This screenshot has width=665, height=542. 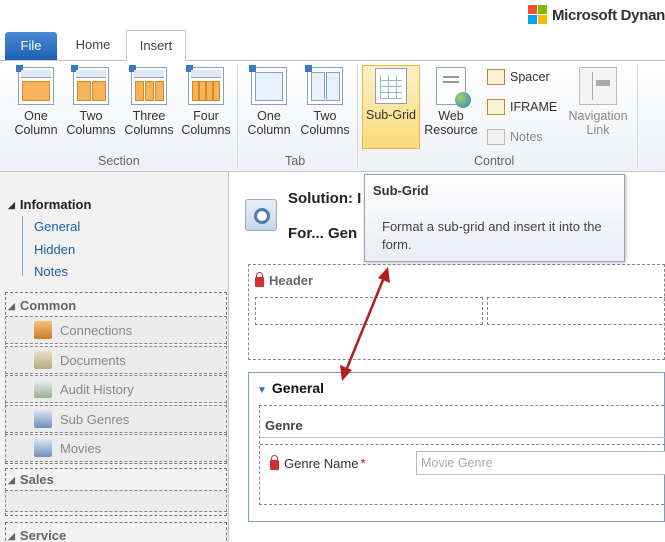 What do you see at coordinates (262, 390) in the screenshot?
I see `expand-triangle-icon: ▼` at bounding box center [262, 390].